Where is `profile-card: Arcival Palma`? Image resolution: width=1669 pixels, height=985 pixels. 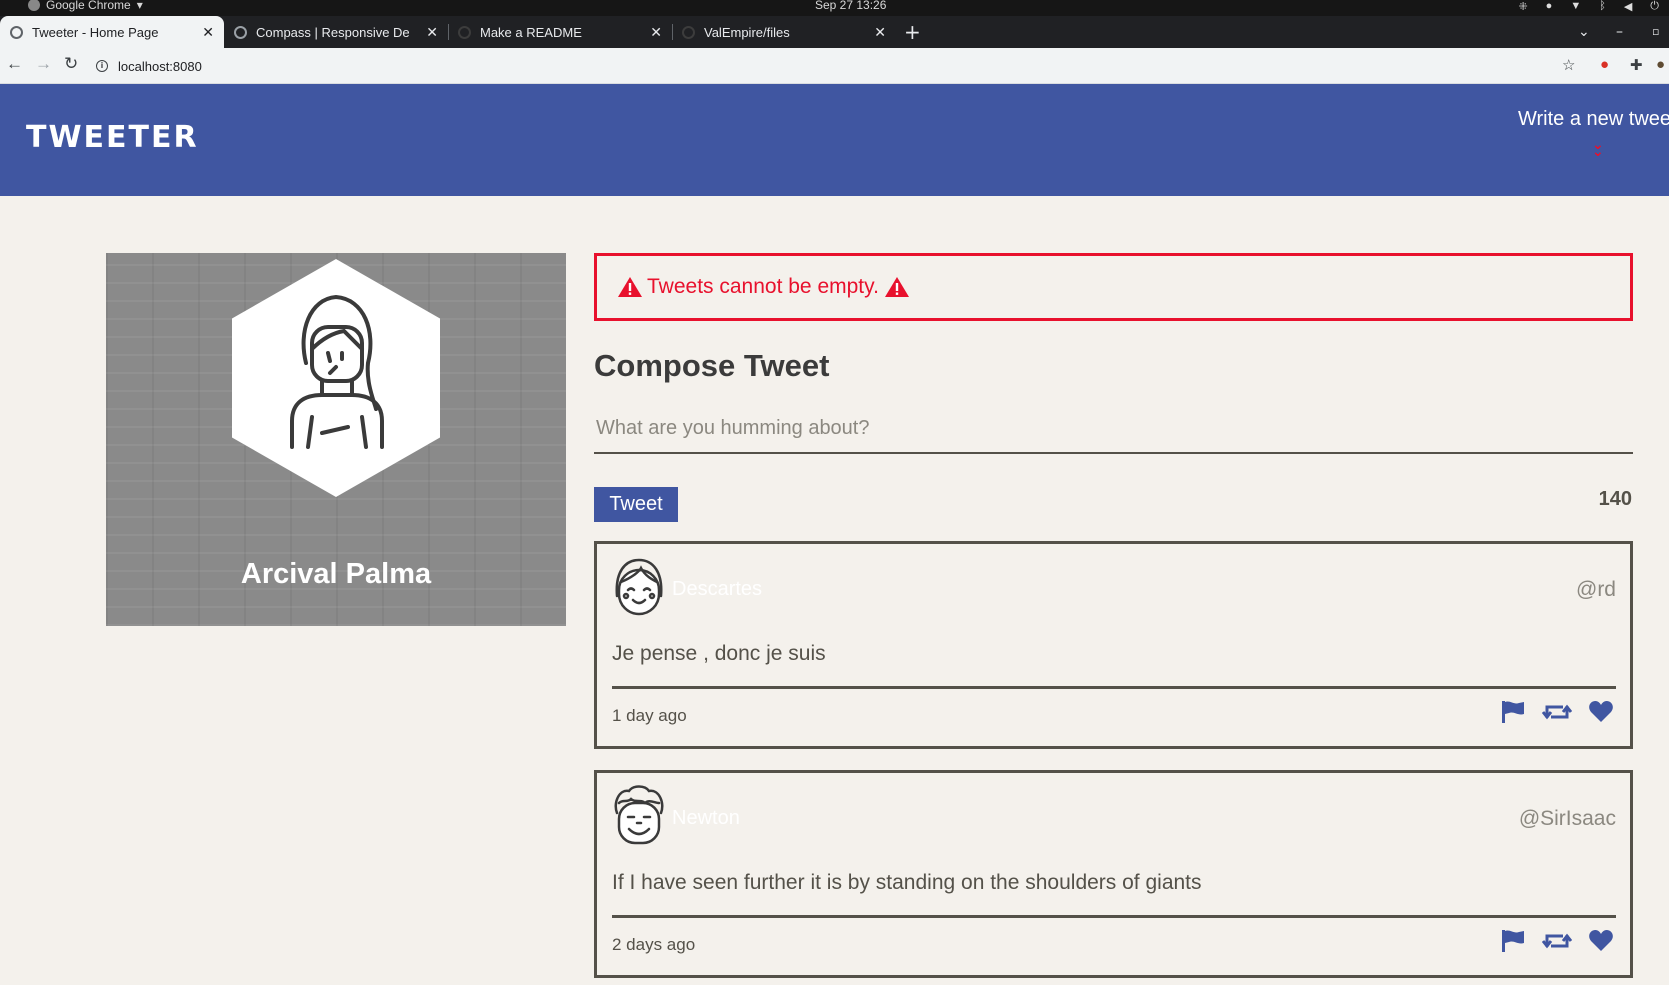 profile-card: Arcival Palma is located at coordinates (336, 439).